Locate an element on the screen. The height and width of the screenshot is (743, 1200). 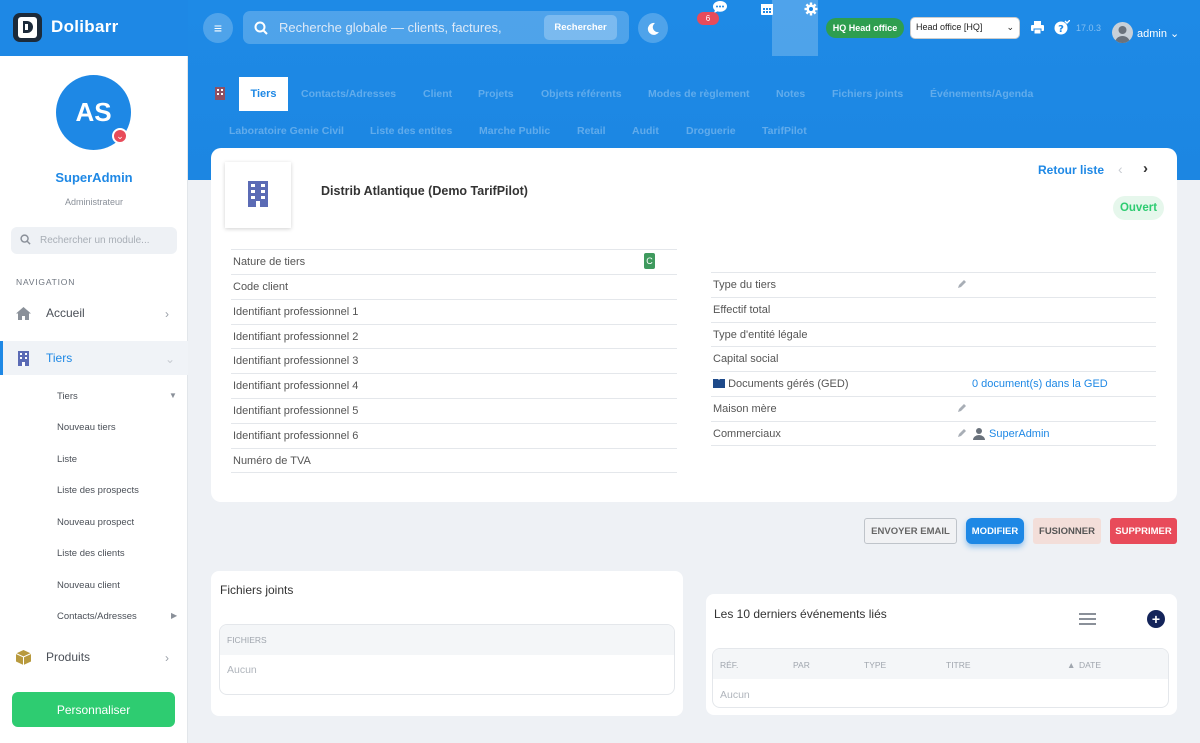
tab-contacts: Contacts/Adresses is located at coordinates (348, 94).